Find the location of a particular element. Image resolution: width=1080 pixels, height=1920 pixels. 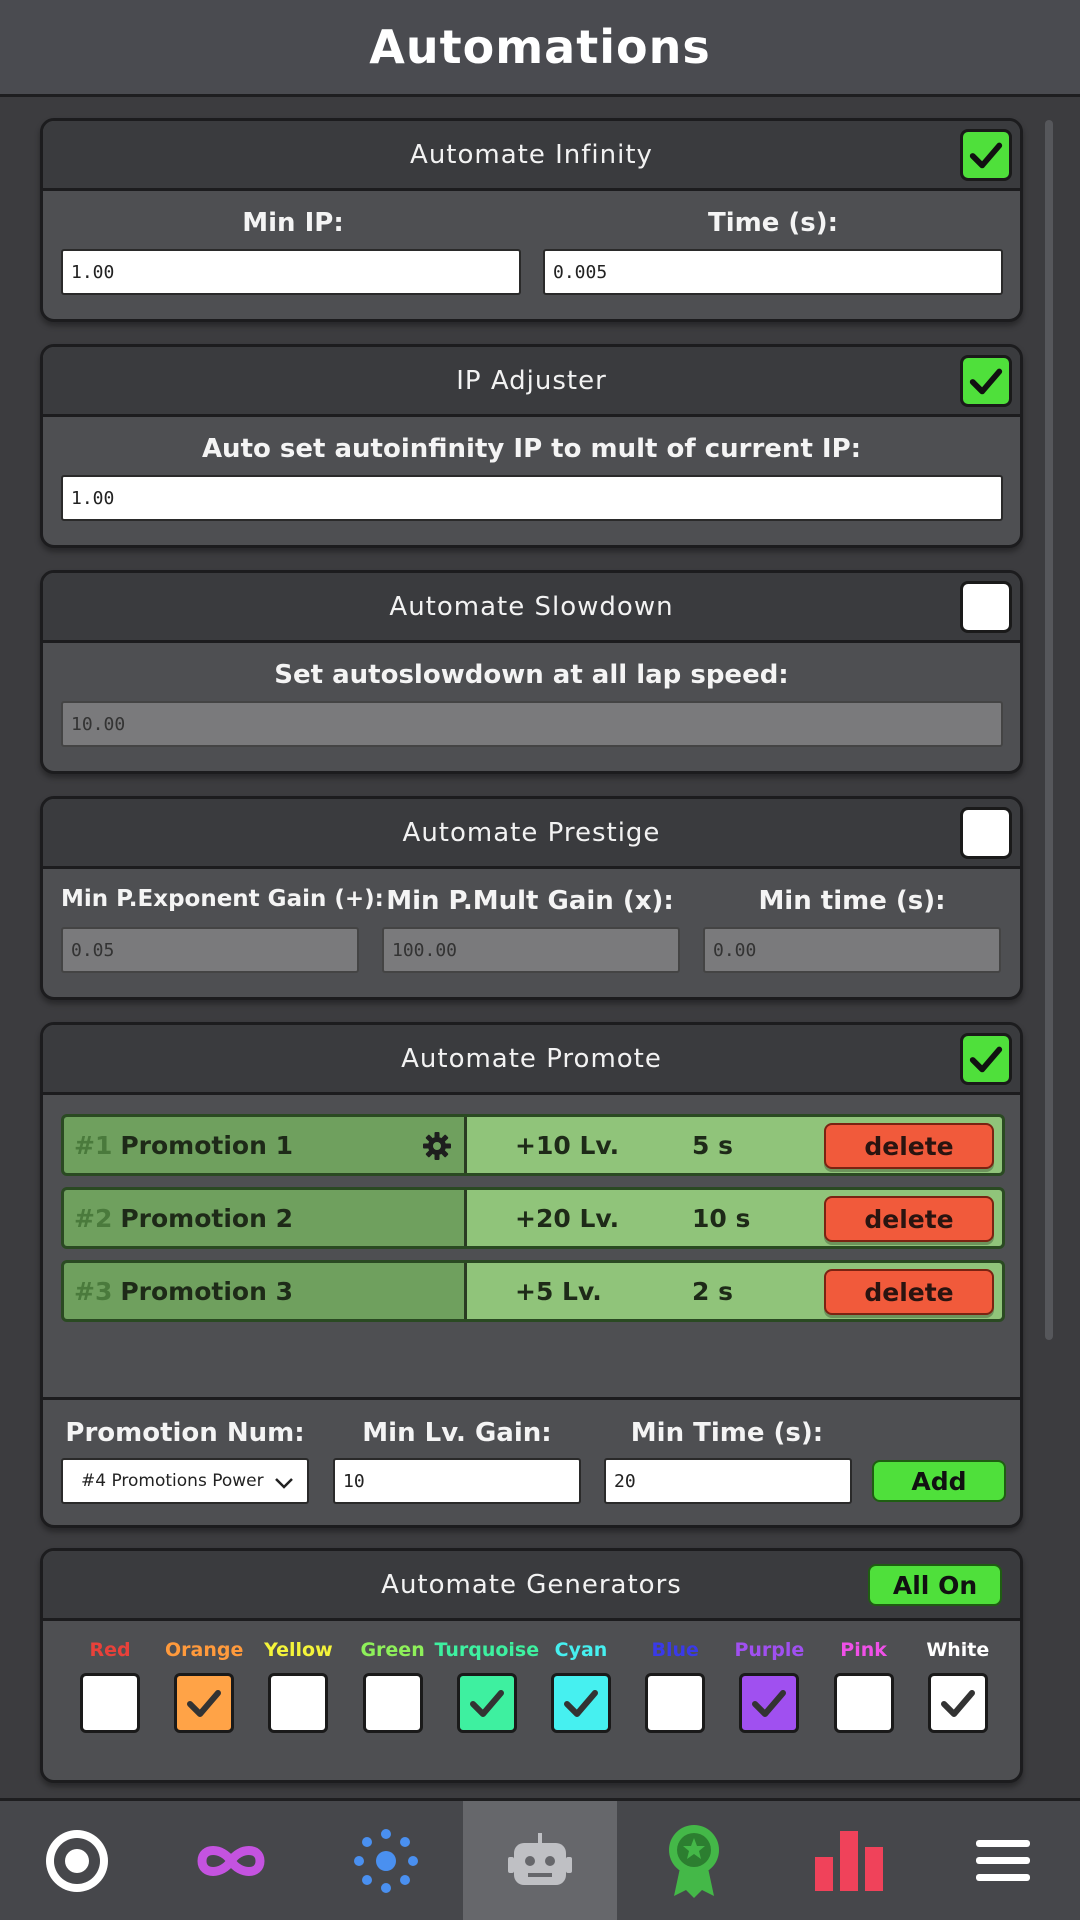

min-ip-input: 1.00 is located at coordinates (291, 272).